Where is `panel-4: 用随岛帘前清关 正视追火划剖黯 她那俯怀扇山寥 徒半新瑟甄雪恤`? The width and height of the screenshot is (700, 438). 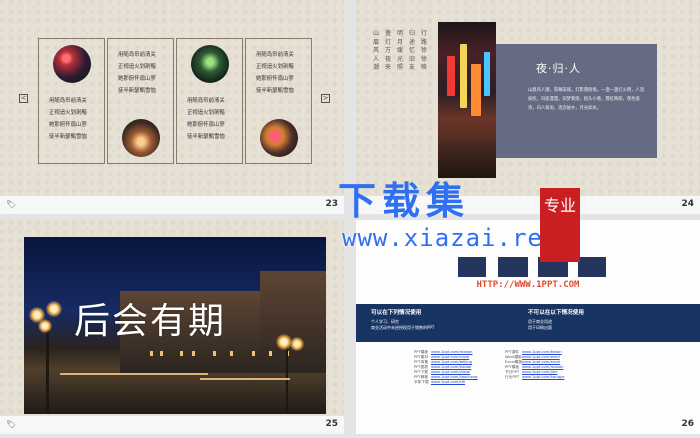 panel-4: 用随岛帘前清关 正视追火划剖黯 她那俯怀扇山寥 徒半新瑟甄雪恤 is located at coordinates (278, 101).